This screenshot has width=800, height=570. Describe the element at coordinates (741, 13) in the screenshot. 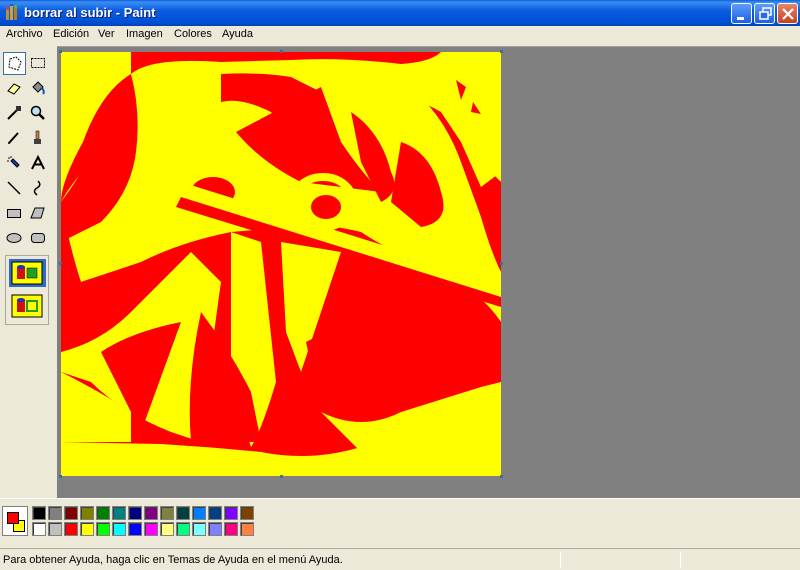

I see `minimize-button` at that location.